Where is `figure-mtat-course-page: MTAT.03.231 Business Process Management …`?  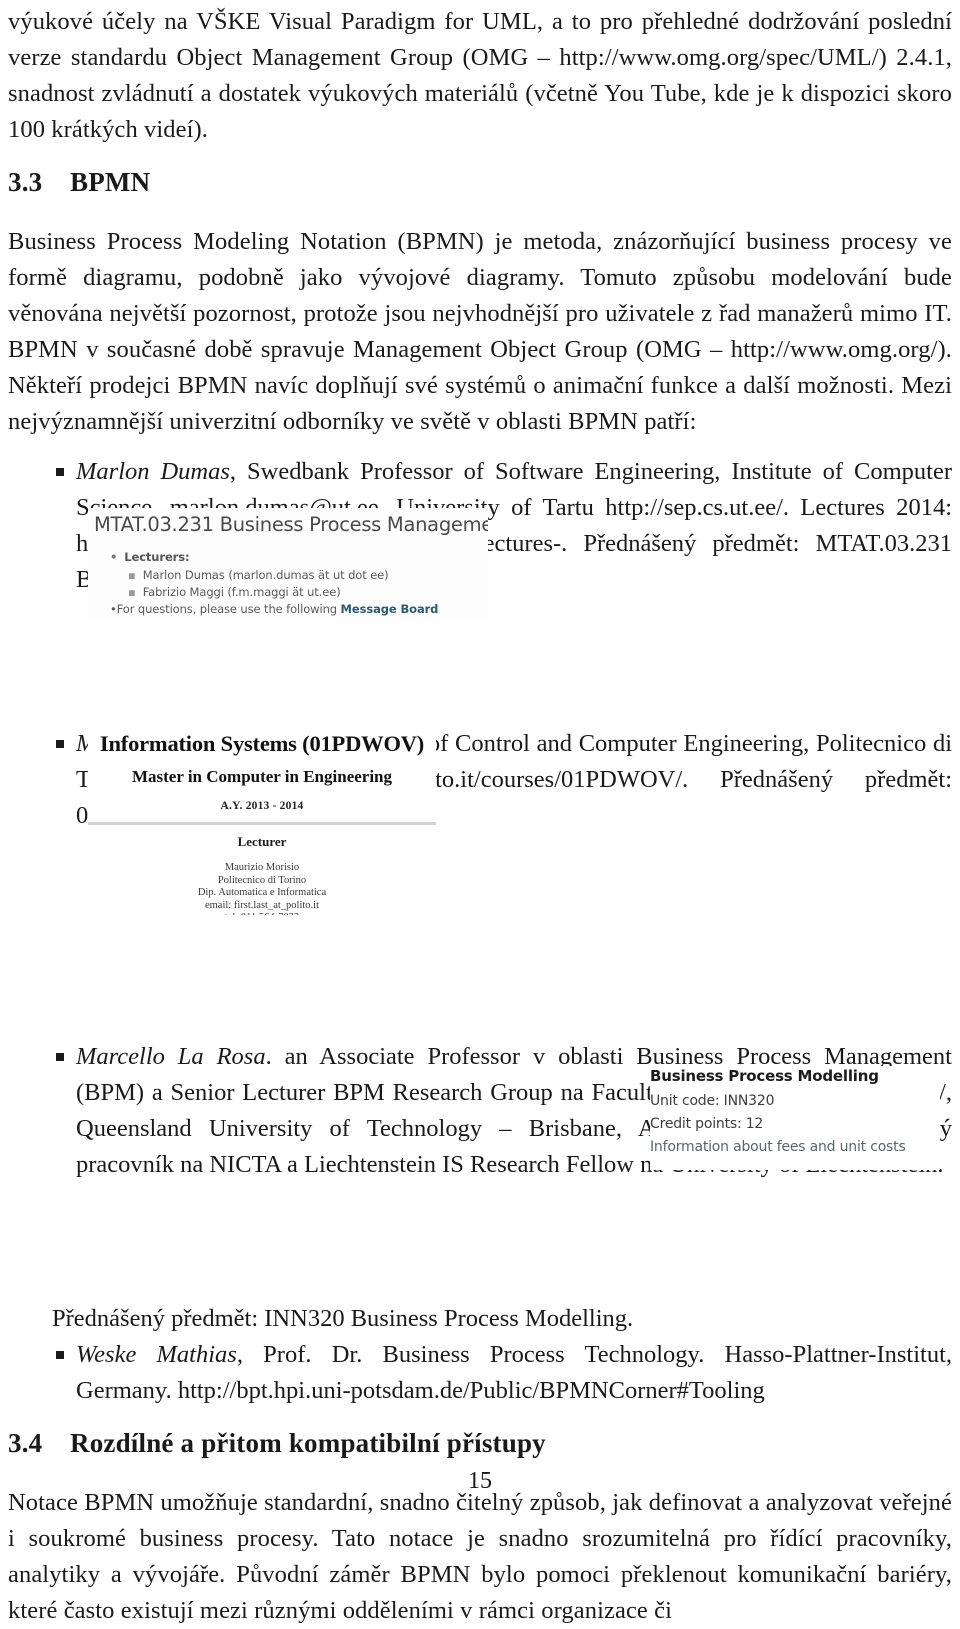 figure-mtat-course-page: MTAT.03.231 Business Process Management … is located at coordinates (288, 564).